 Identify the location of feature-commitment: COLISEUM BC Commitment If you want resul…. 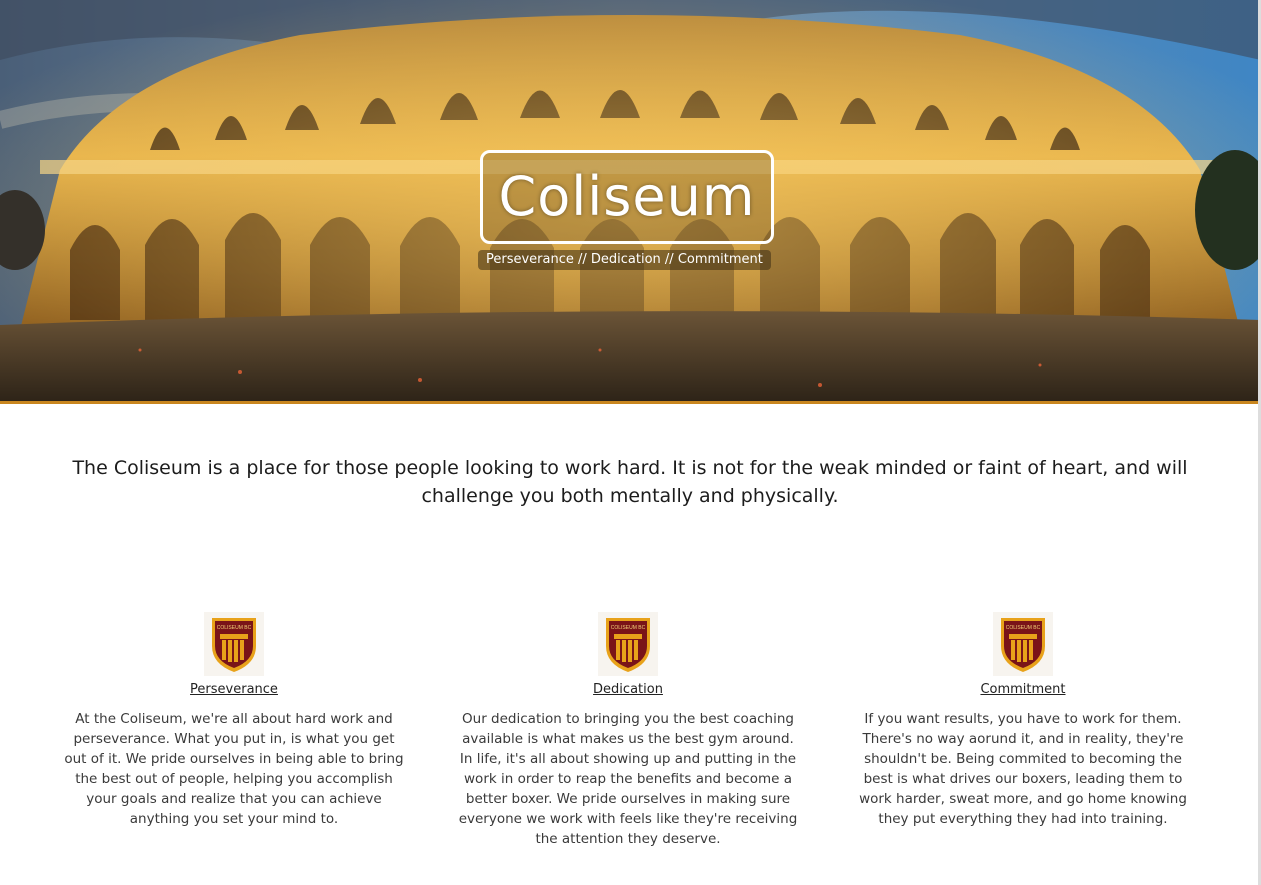
(1023, 720).